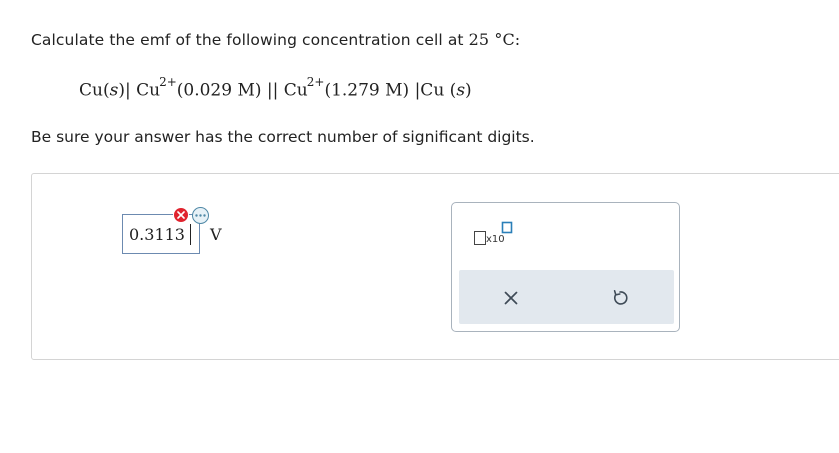 The height and width of the screenshot is (453, 839). I want to click on clear-button, so click(511, 298).